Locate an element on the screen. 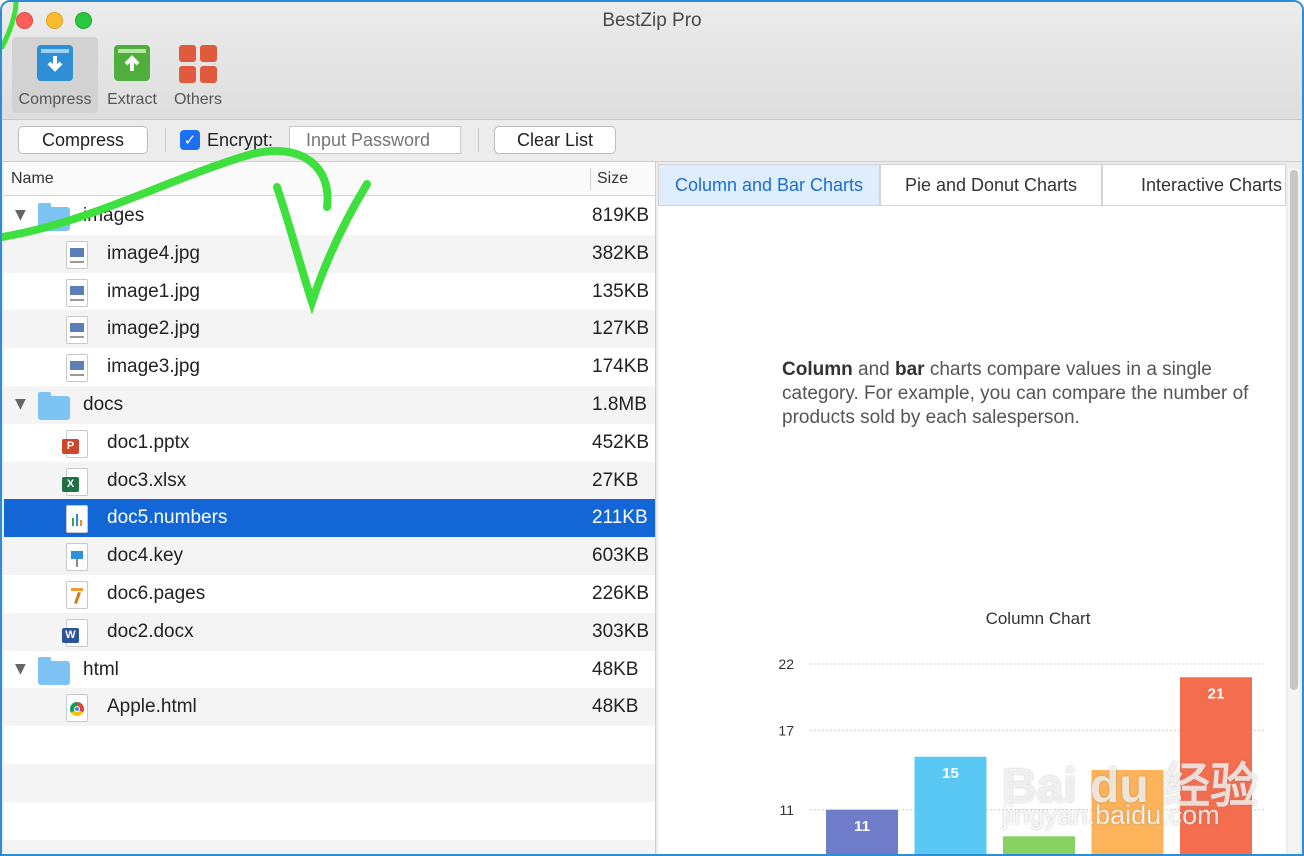 This screenshot has width=1304, height=856. keynote-file-icon is located at coordinates (77, 557).